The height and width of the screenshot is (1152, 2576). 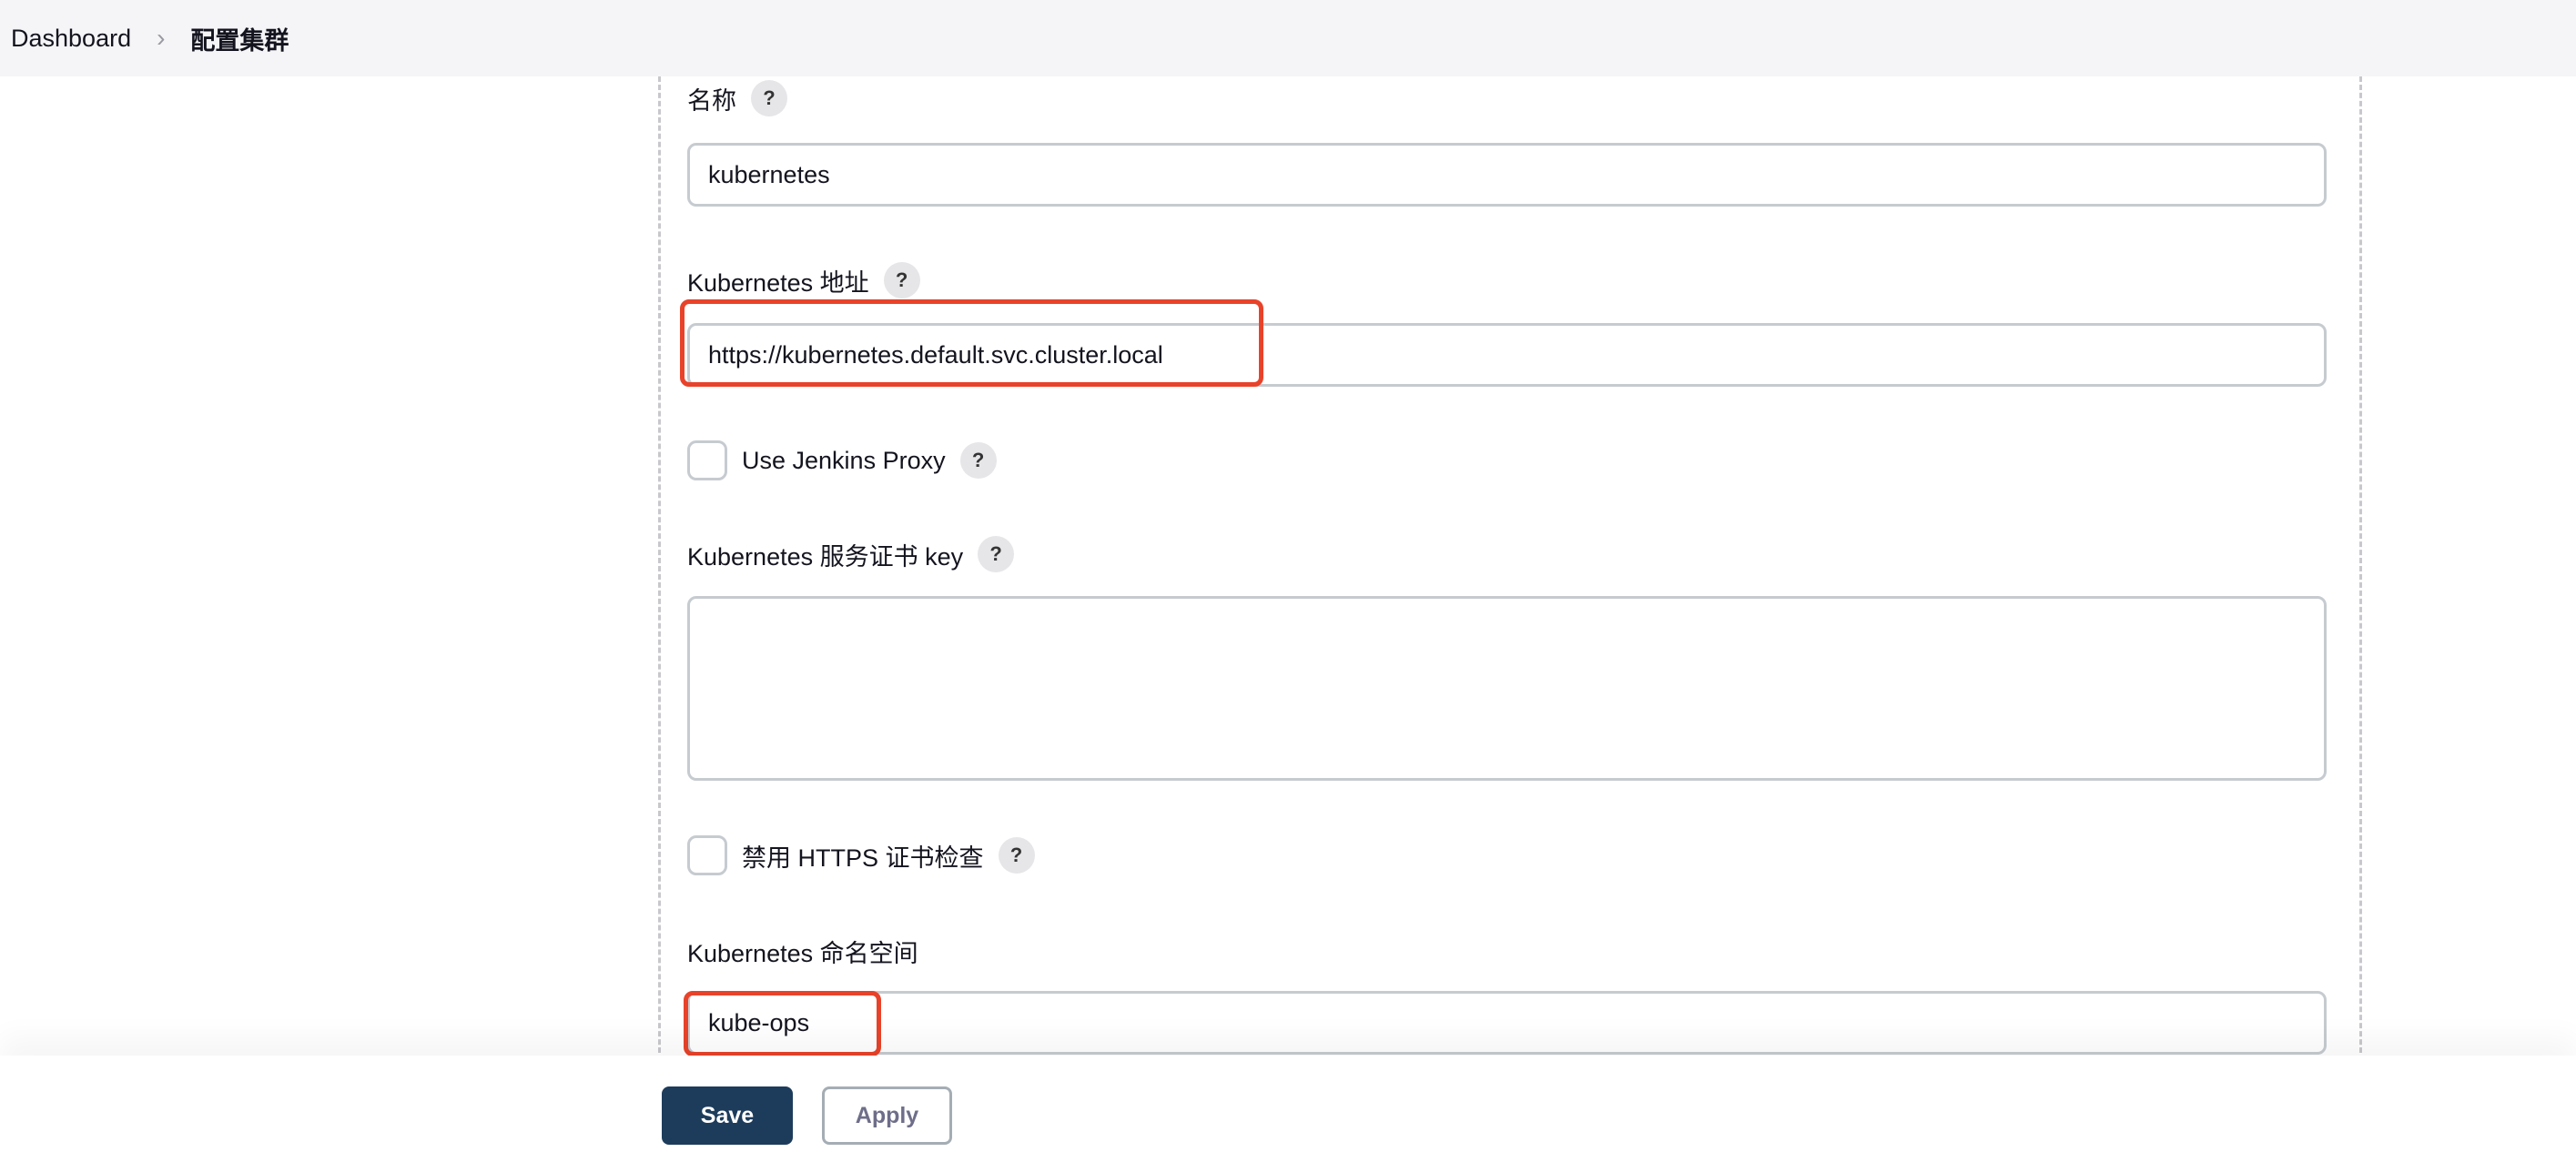 What do you see at coordinates (707, 855) in the screenshot?
I see `skip-tls-checkbox` at bounding box center [707, 855].